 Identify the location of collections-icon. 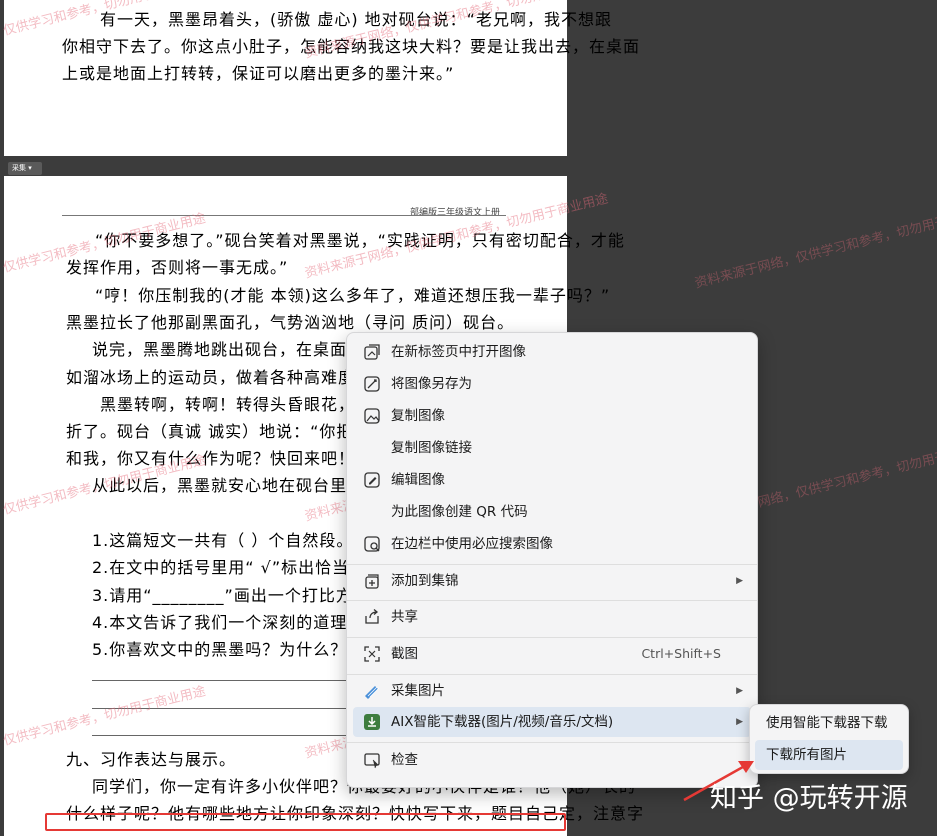
(372, 581).